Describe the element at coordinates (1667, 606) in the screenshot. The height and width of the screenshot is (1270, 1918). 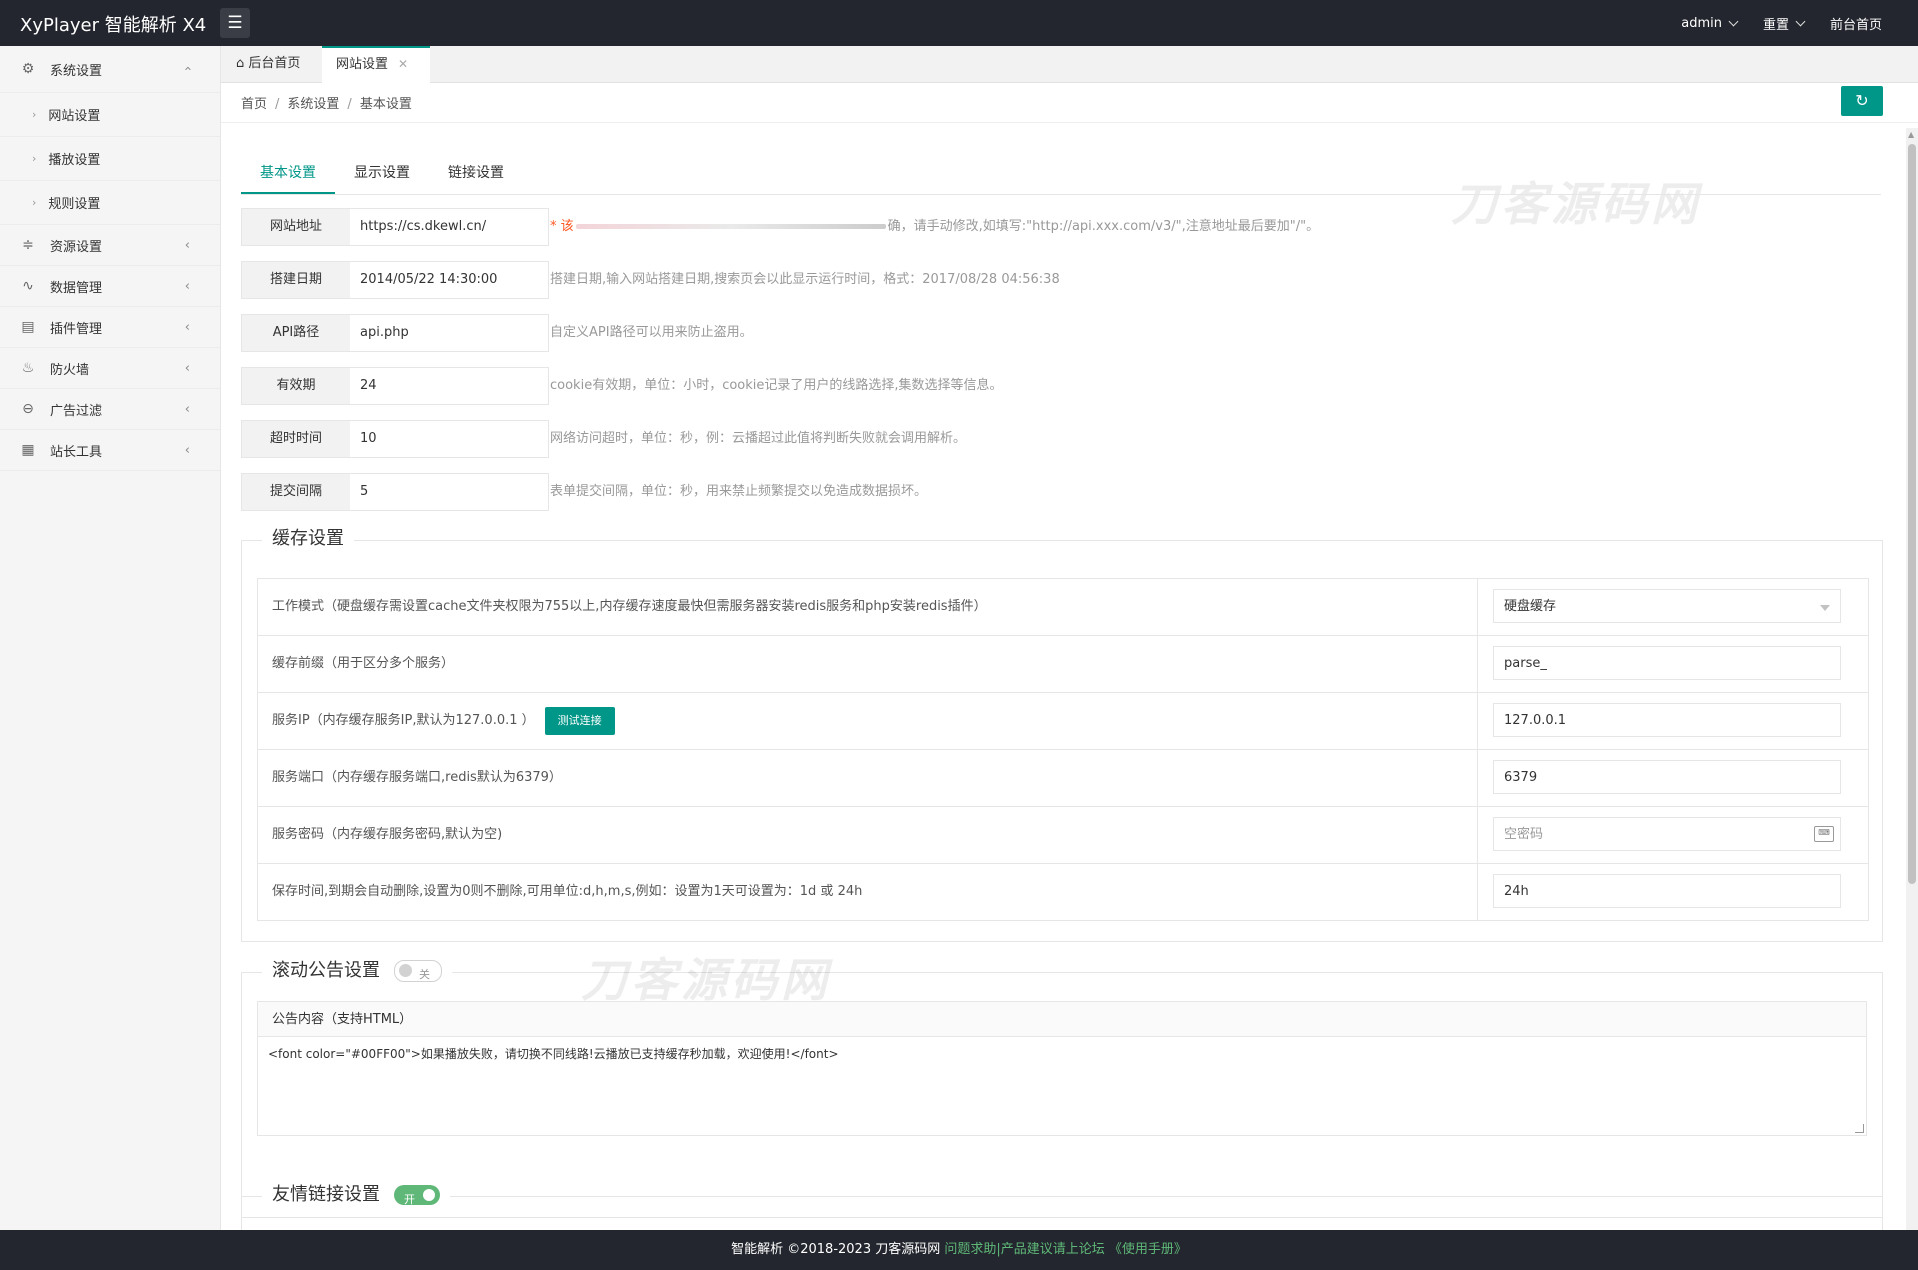
I see `cache-mode-select: 硬盘缓存` at that location.